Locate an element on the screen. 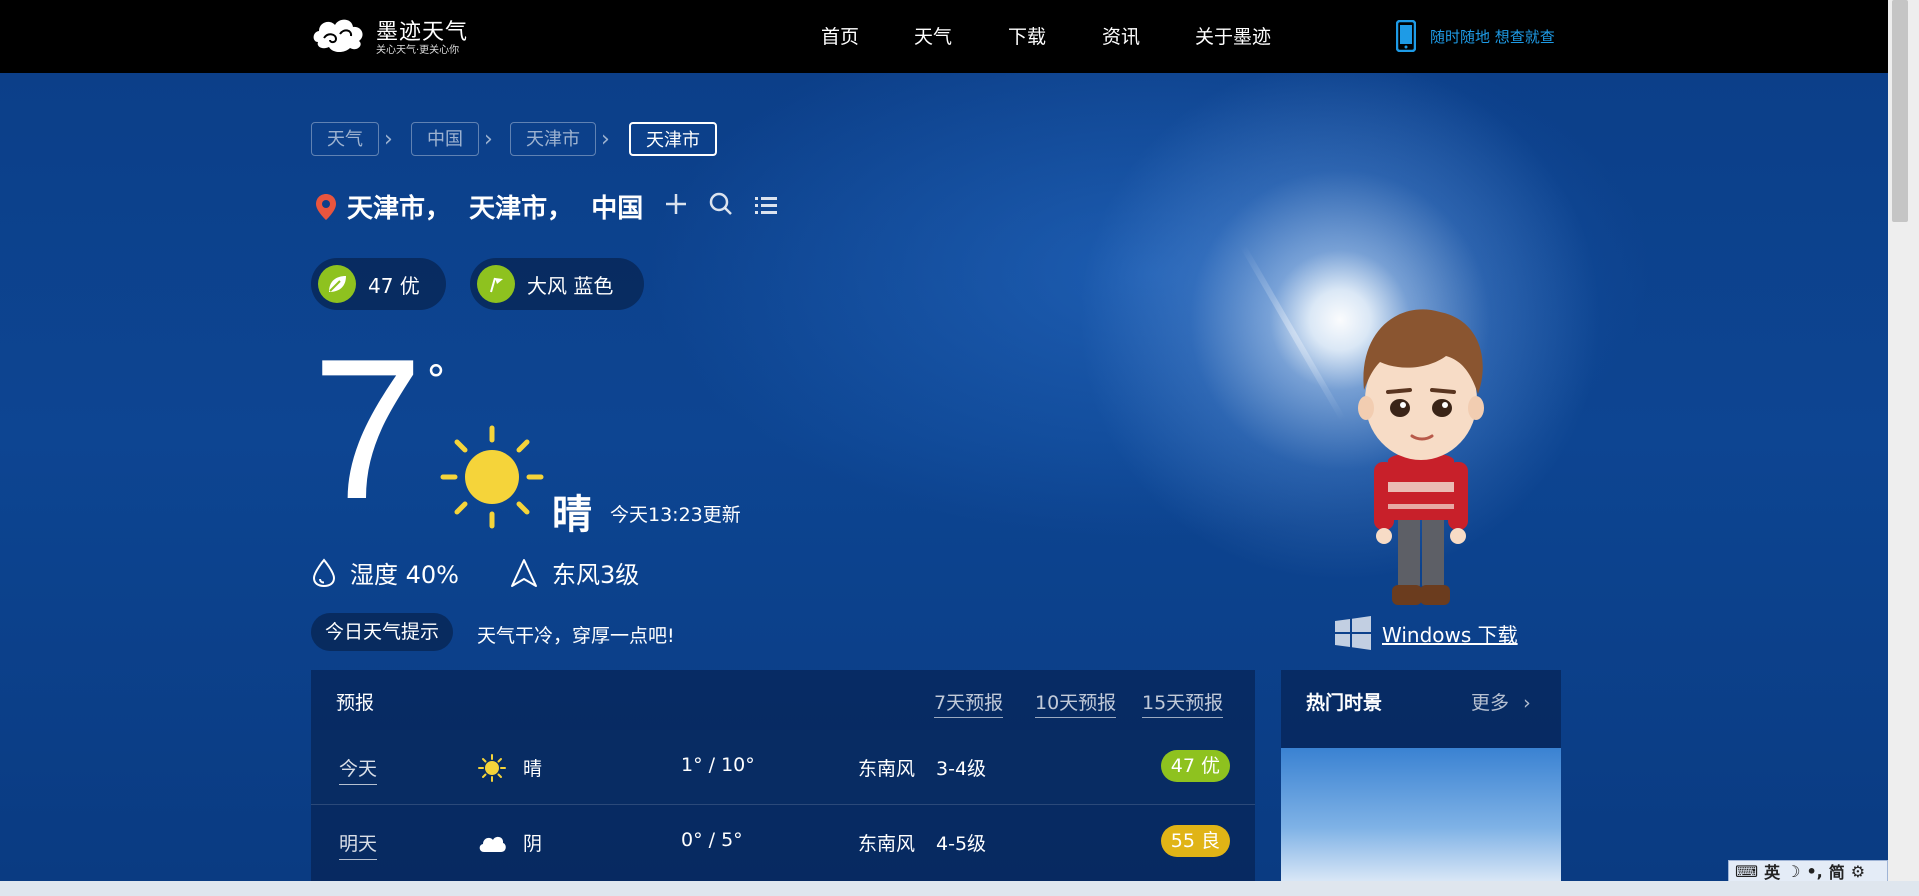  location-row: 天津市， 天津市， 中国 is located at coordinates (546, 206).